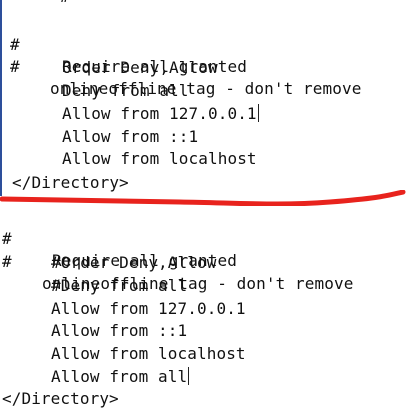  I want to click on code-line-deny-commented: #Deny from all, so click(119, 285).